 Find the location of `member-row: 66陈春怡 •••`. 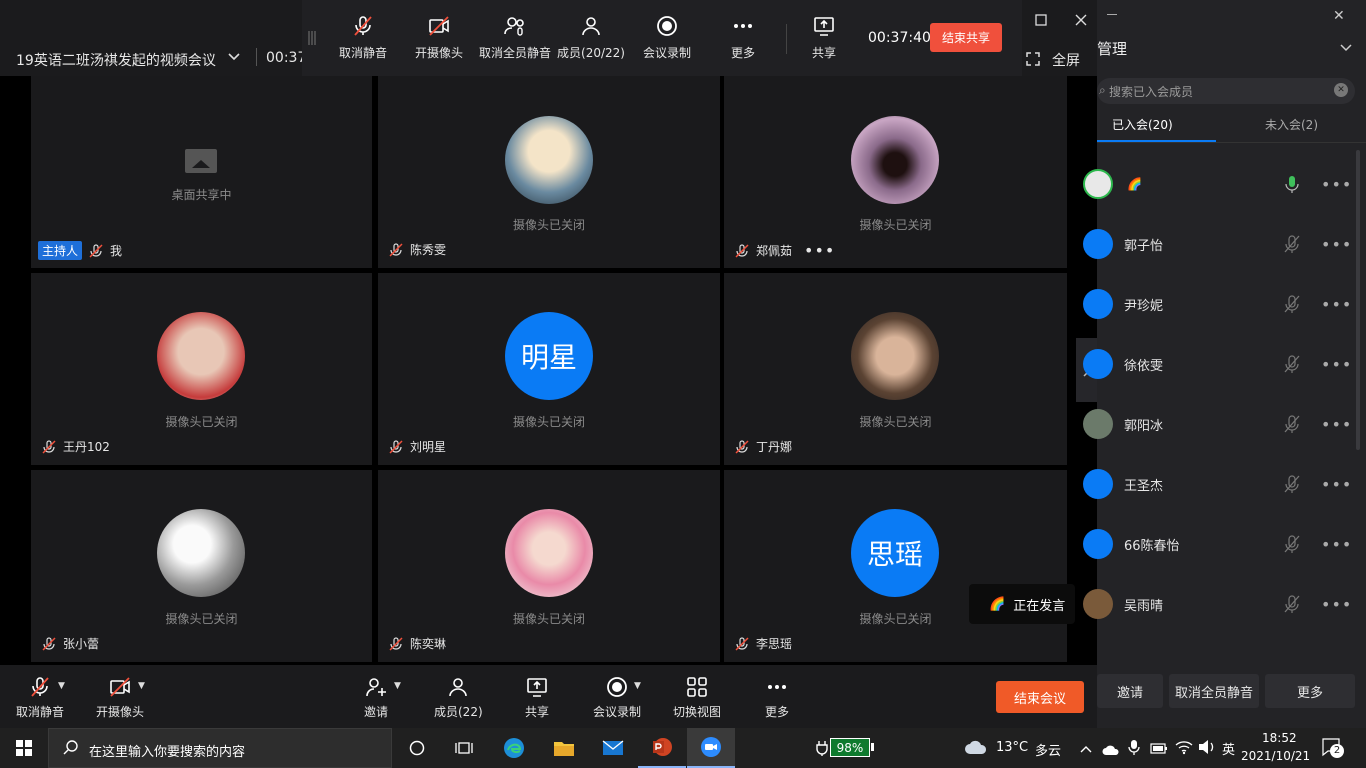

member-row: 66陈春怡 ••• is located at coordinates (1224, 544).